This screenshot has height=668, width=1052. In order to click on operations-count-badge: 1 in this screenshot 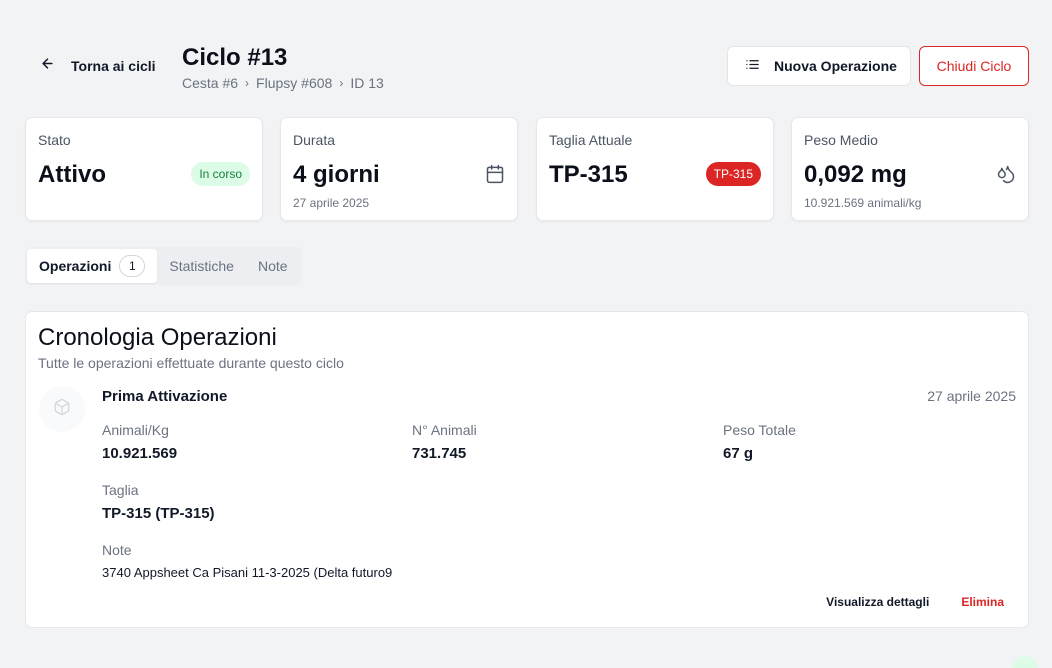, I will do `click(132, 266)`.